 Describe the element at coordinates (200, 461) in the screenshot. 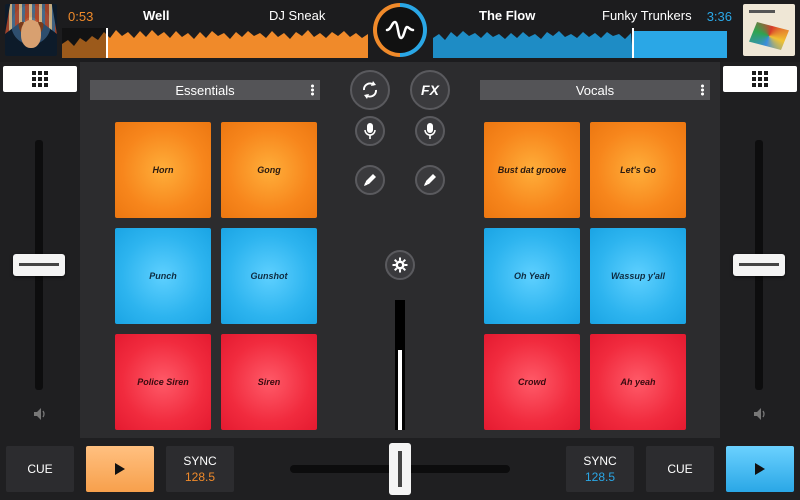

I see `sync-label-left: SYNC` at that location.